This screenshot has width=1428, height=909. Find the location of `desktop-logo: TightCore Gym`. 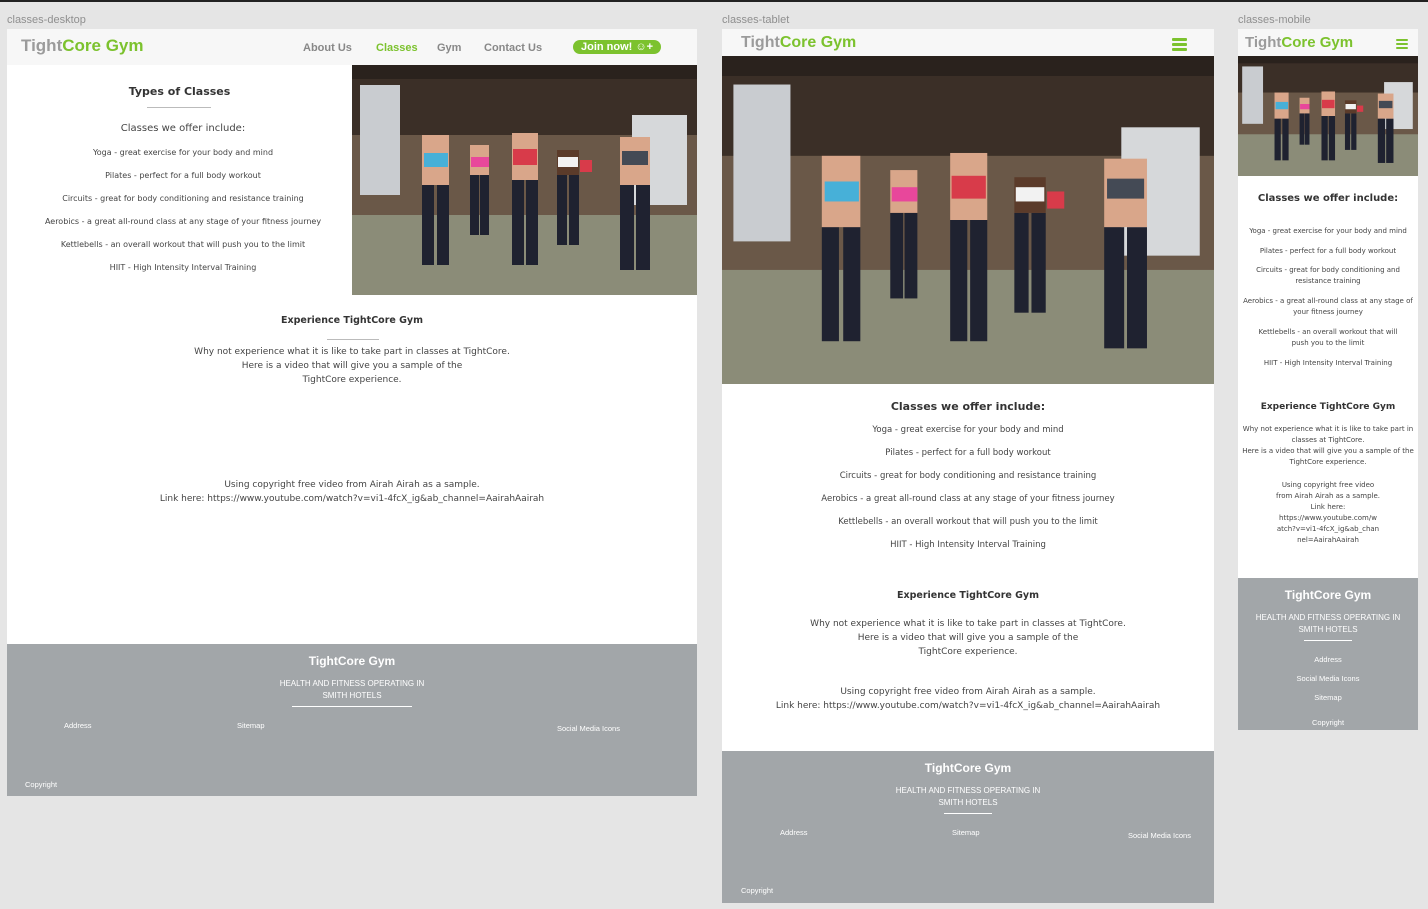

desktop-logo: TightCore Gym is located at coordinates (82, 46).